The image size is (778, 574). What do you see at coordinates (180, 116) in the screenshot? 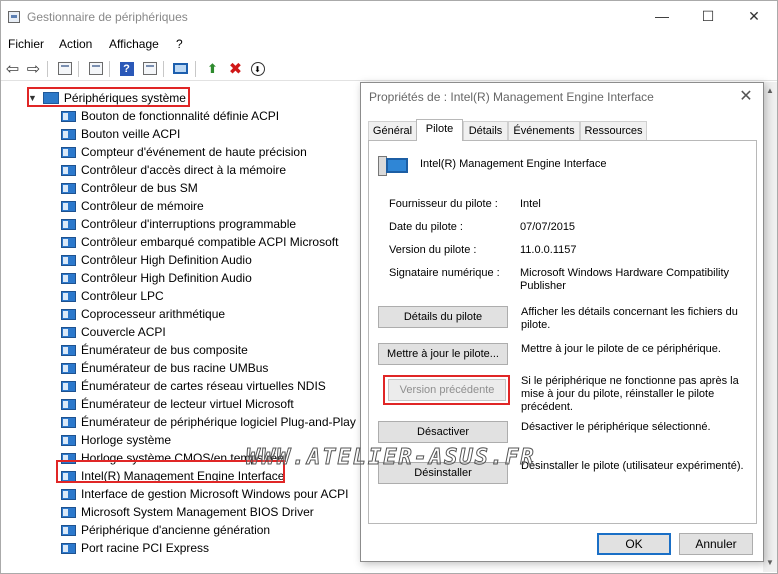
I see `tree-item-label: Bouton de fonctionnalité définie ACPI` at bounding box center [180, 116].